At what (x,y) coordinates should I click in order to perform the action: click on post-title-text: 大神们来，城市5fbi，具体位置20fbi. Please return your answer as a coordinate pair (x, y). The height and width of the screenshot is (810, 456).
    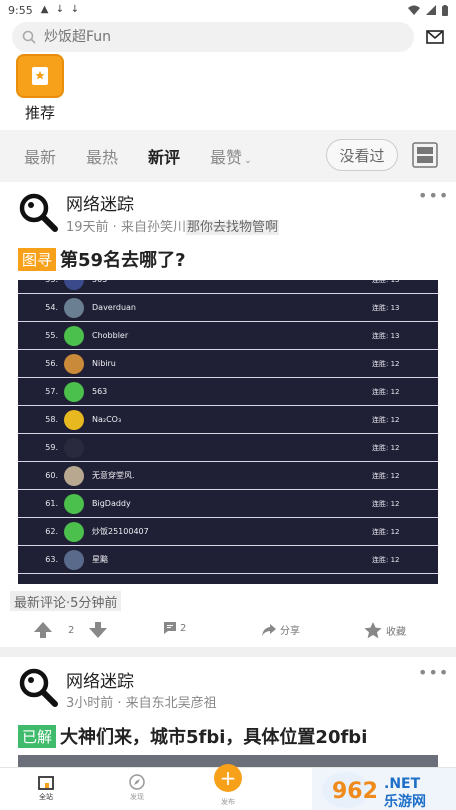
    Looking at the image, I should click on (214, 737).